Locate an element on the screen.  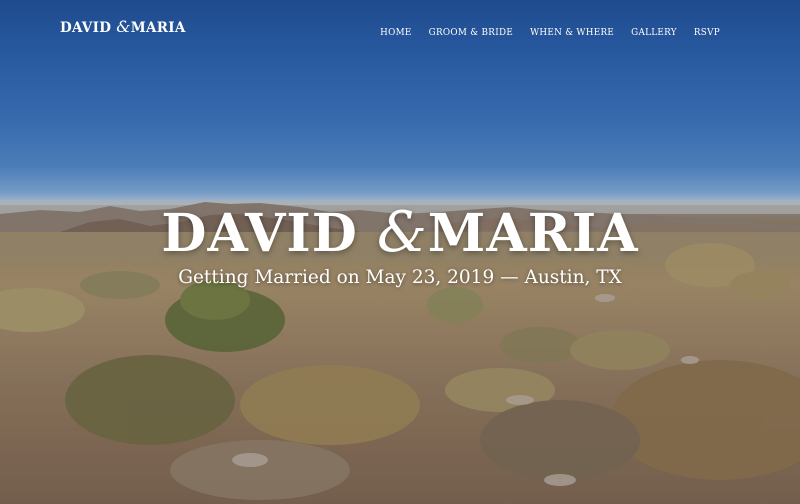
brand-name-right: MARIA is located at coordinates (158, 28).